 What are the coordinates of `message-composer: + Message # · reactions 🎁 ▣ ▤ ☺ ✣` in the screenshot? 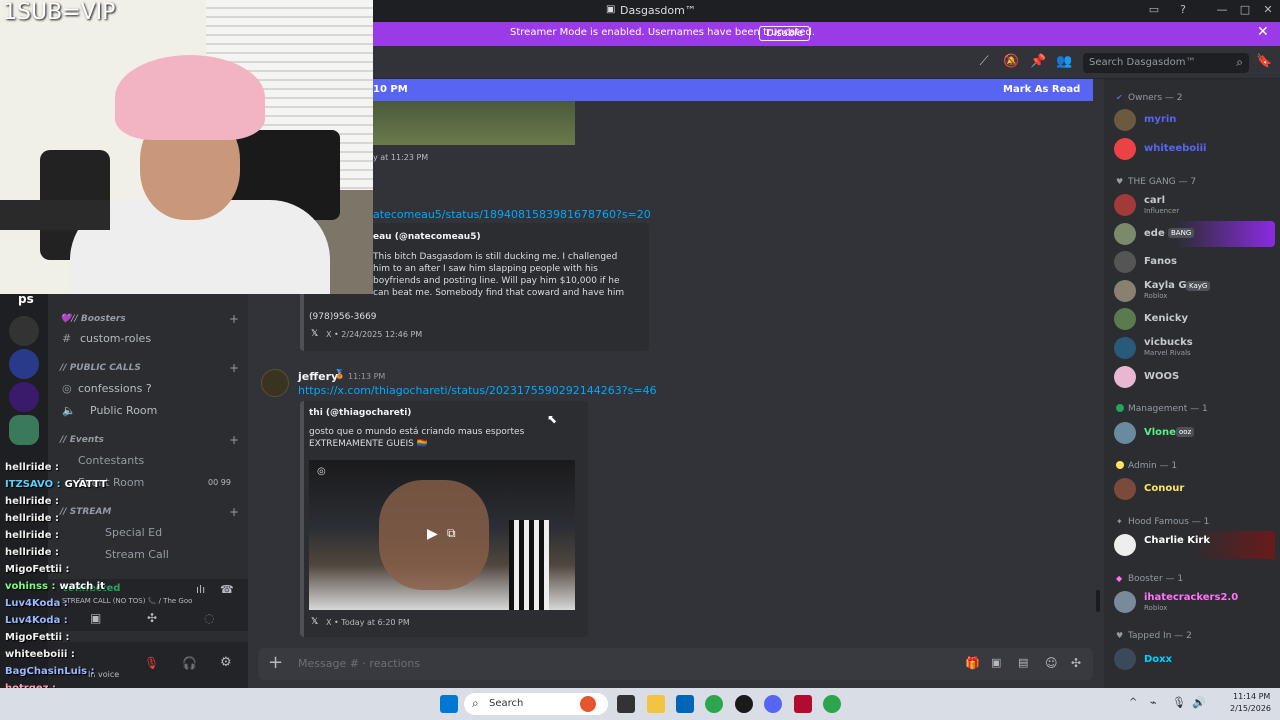 It's located at (675, 664).